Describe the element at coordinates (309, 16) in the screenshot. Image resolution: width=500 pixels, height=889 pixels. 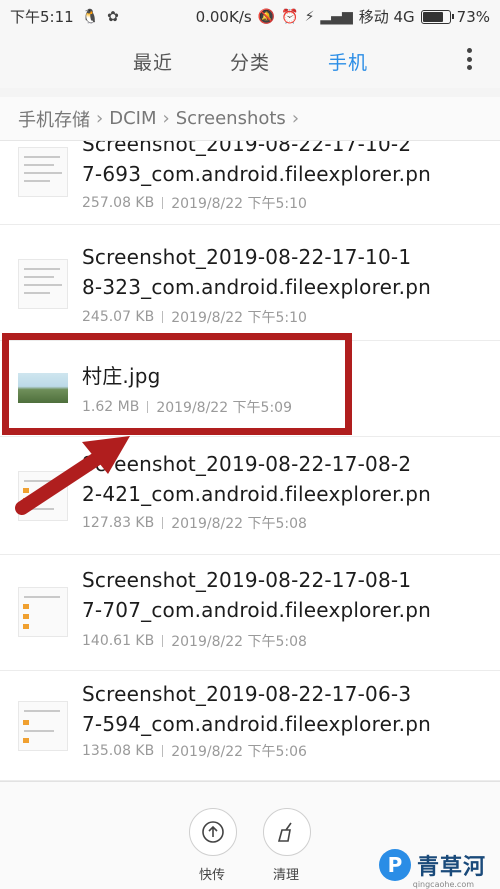
I see `vibrate-icon: ⚡` at that location.